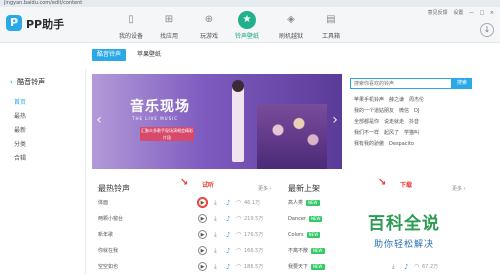 The image size is (500, 276). Describe the element at coordinates (188, 267) in the screenshot. I see `ringtone-row: 空空如也 ▶ ⤓ ♪ ◠ 186.5万` at that location.